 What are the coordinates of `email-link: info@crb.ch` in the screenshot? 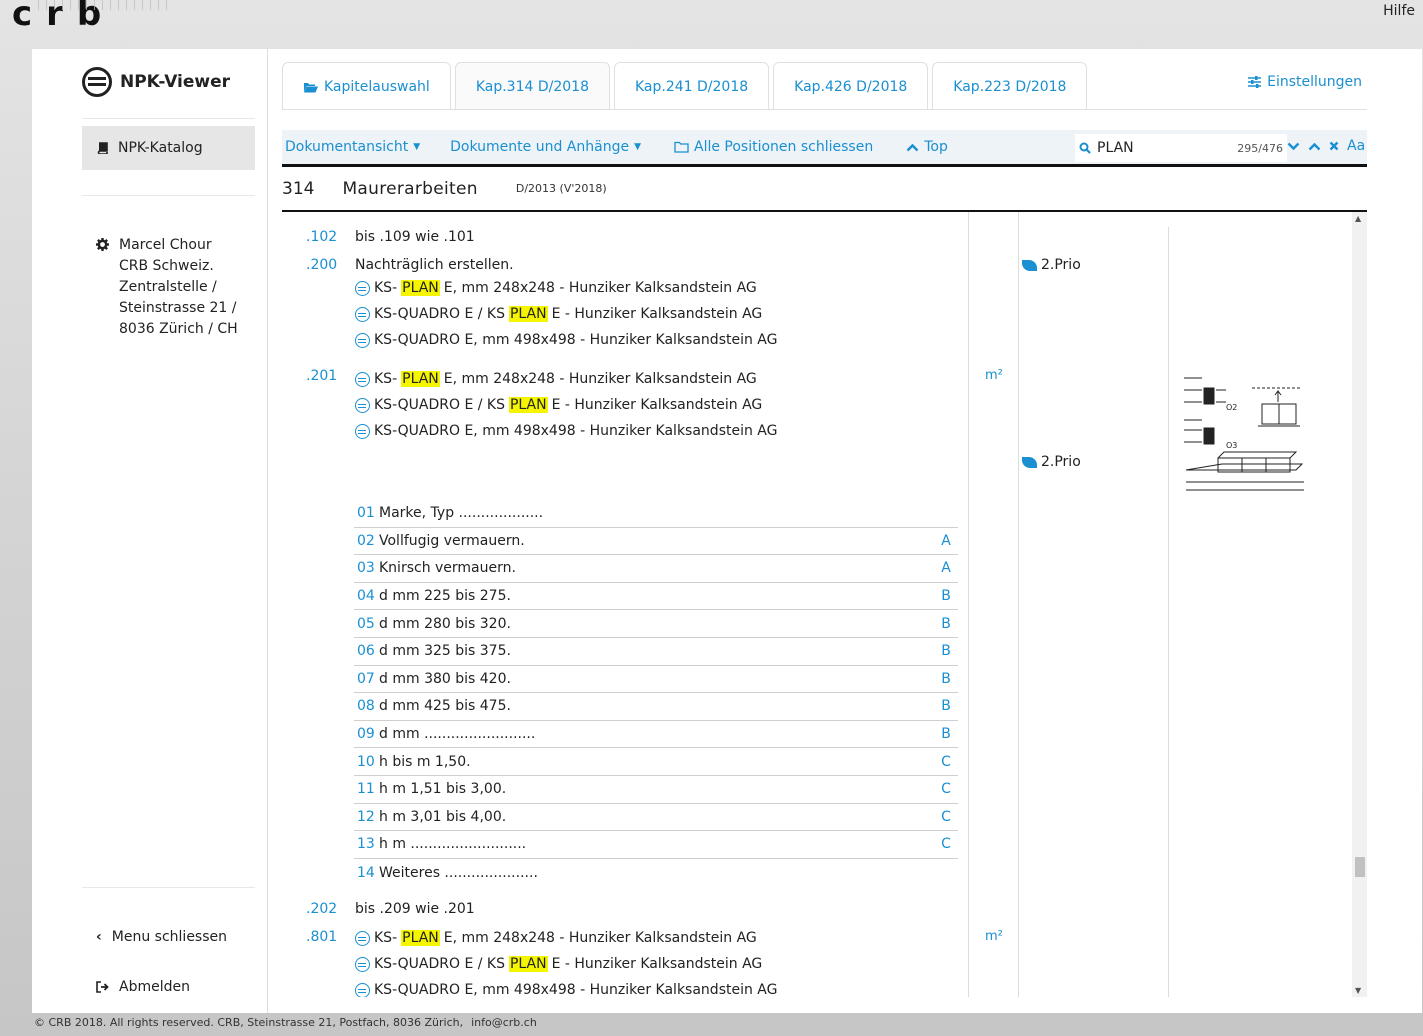 It's located at (504, 1022).